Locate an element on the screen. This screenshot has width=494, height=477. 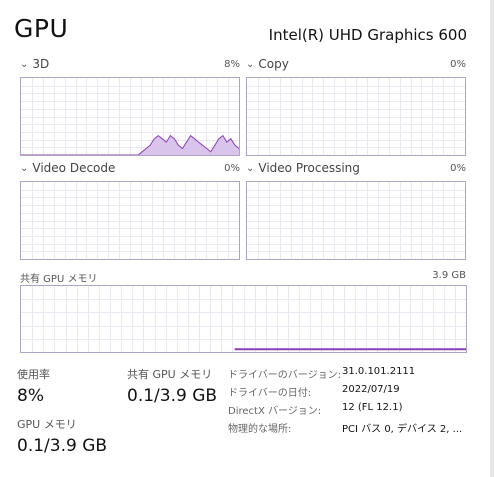
graph-selector-3d: ⌄ 3D is located at coordinates (34, 64).